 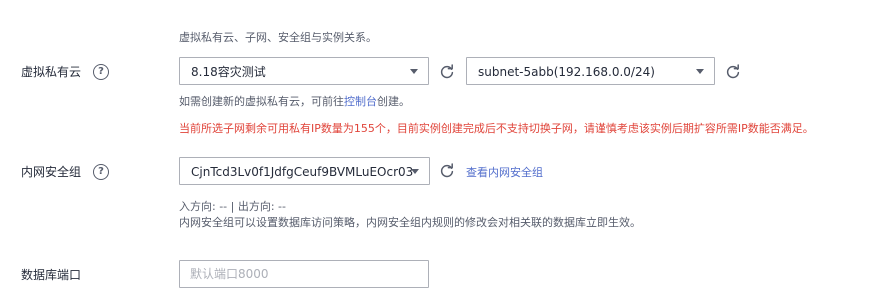 What do you see at coordinates (232, 206) in the screenshot?
I see `direction-info: 入方向: -- | 出方向: --` at bounding box center [232, 206].